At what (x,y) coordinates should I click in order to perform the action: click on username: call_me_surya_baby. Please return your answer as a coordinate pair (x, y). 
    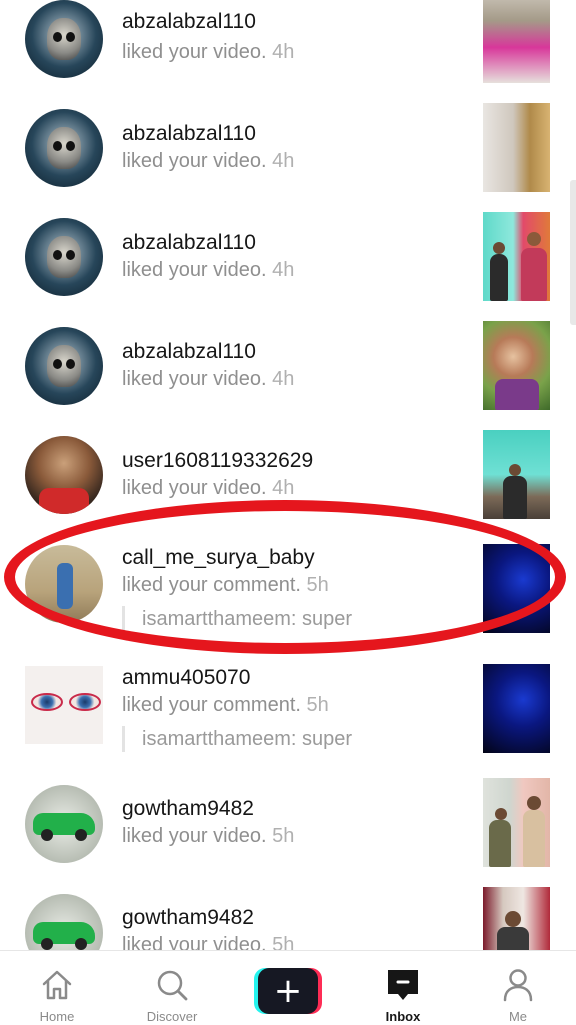
    Looking at the image, I should click on (218, 558).